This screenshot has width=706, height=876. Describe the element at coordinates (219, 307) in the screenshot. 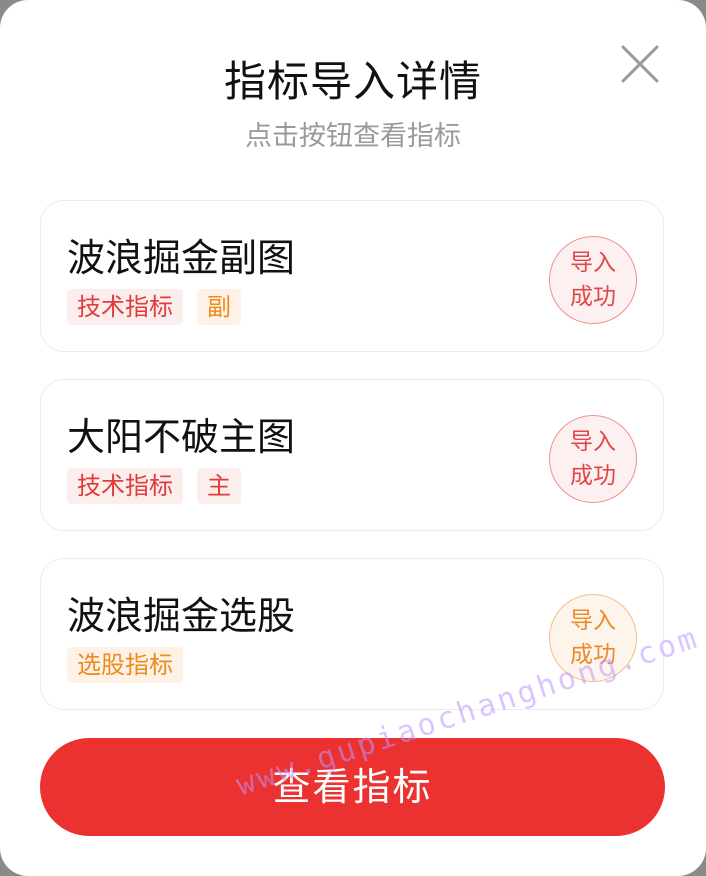

I see `tag-chart-type: 副` at that location.